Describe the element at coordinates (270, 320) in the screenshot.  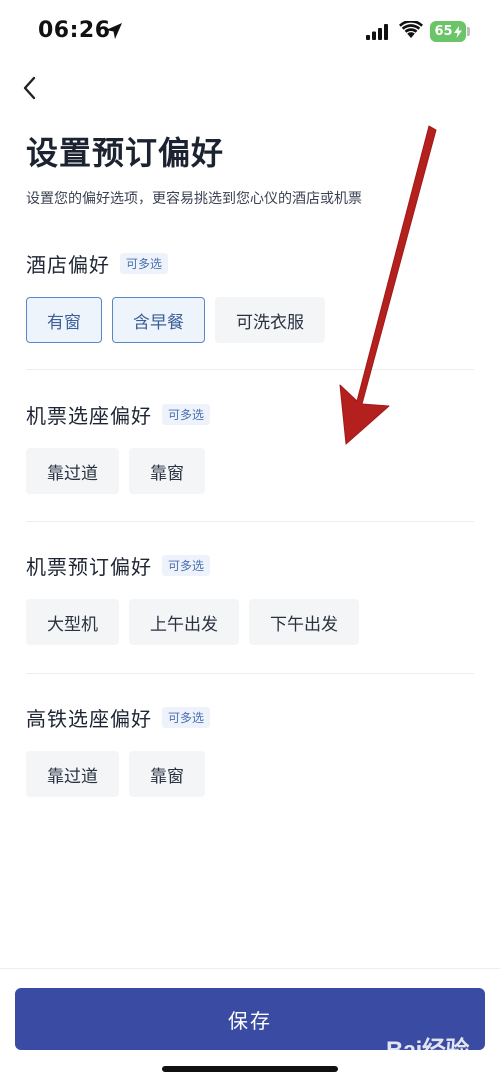
I see `option-laundry: 可洗衣服` at that location.